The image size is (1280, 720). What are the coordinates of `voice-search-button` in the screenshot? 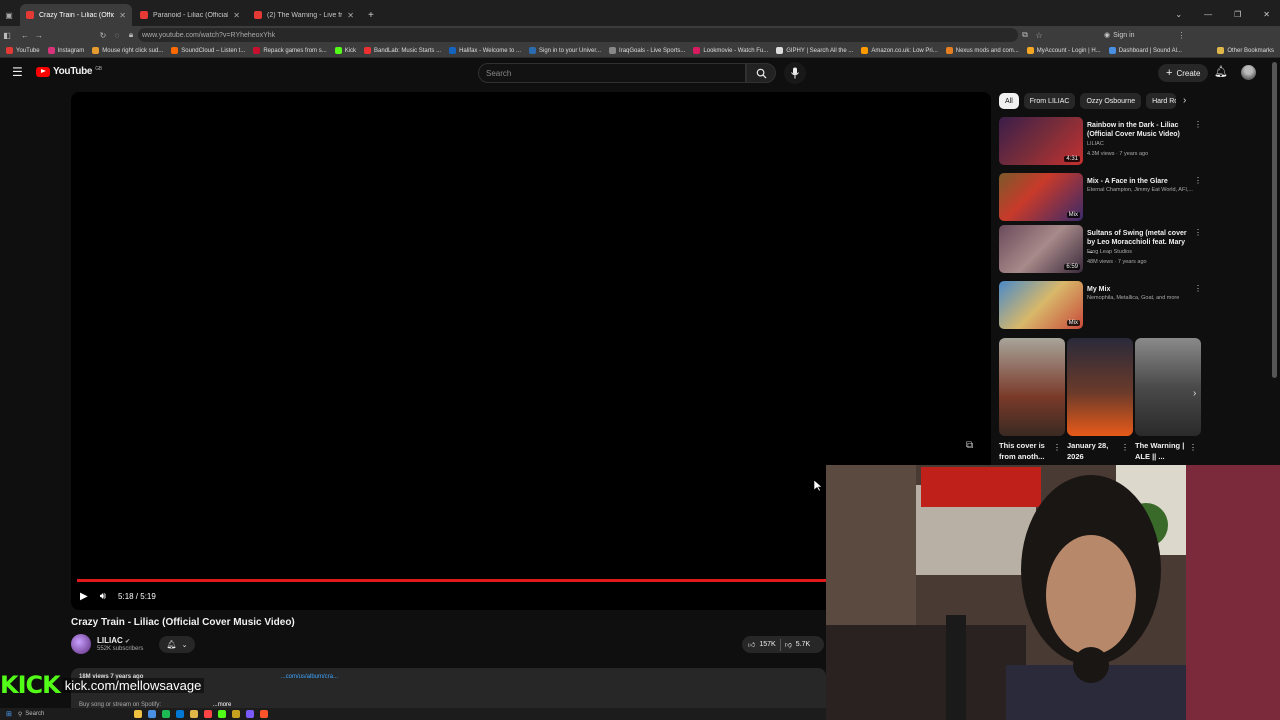 It's located at (795, 73).